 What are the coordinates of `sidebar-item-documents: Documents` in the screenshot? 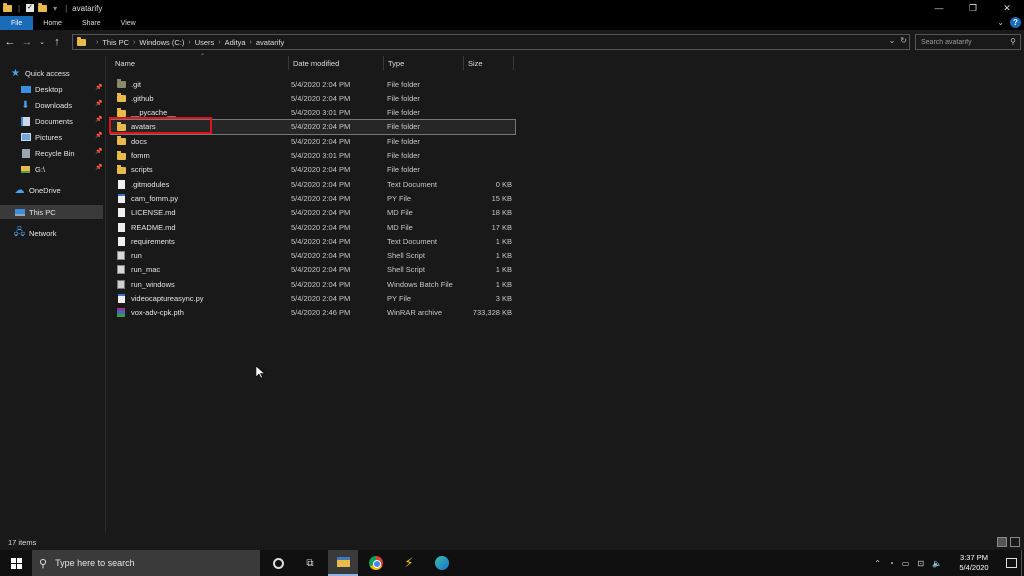 It's located at (46, 121).